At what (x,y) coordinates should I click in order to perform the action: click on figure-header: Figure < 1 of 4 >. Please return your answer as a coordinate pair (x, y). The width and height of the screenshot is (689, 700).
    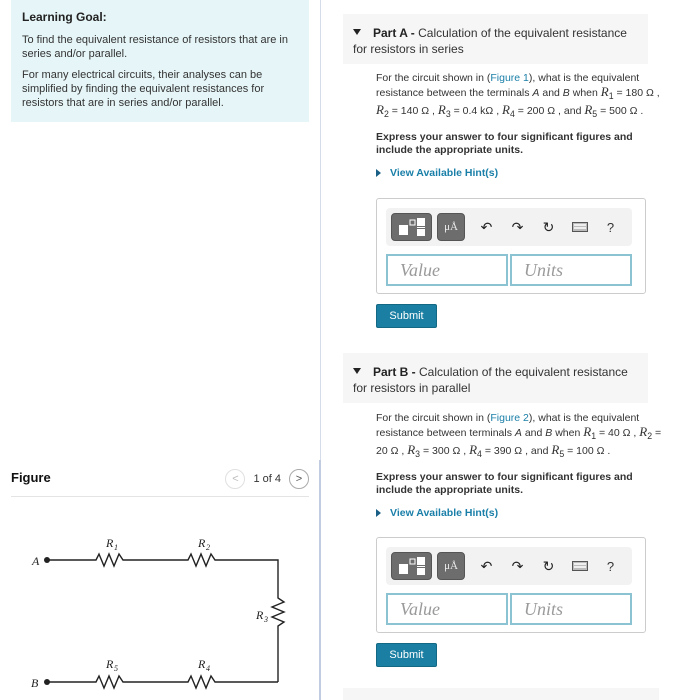
    Looking at the image, I should click on (160, 481).